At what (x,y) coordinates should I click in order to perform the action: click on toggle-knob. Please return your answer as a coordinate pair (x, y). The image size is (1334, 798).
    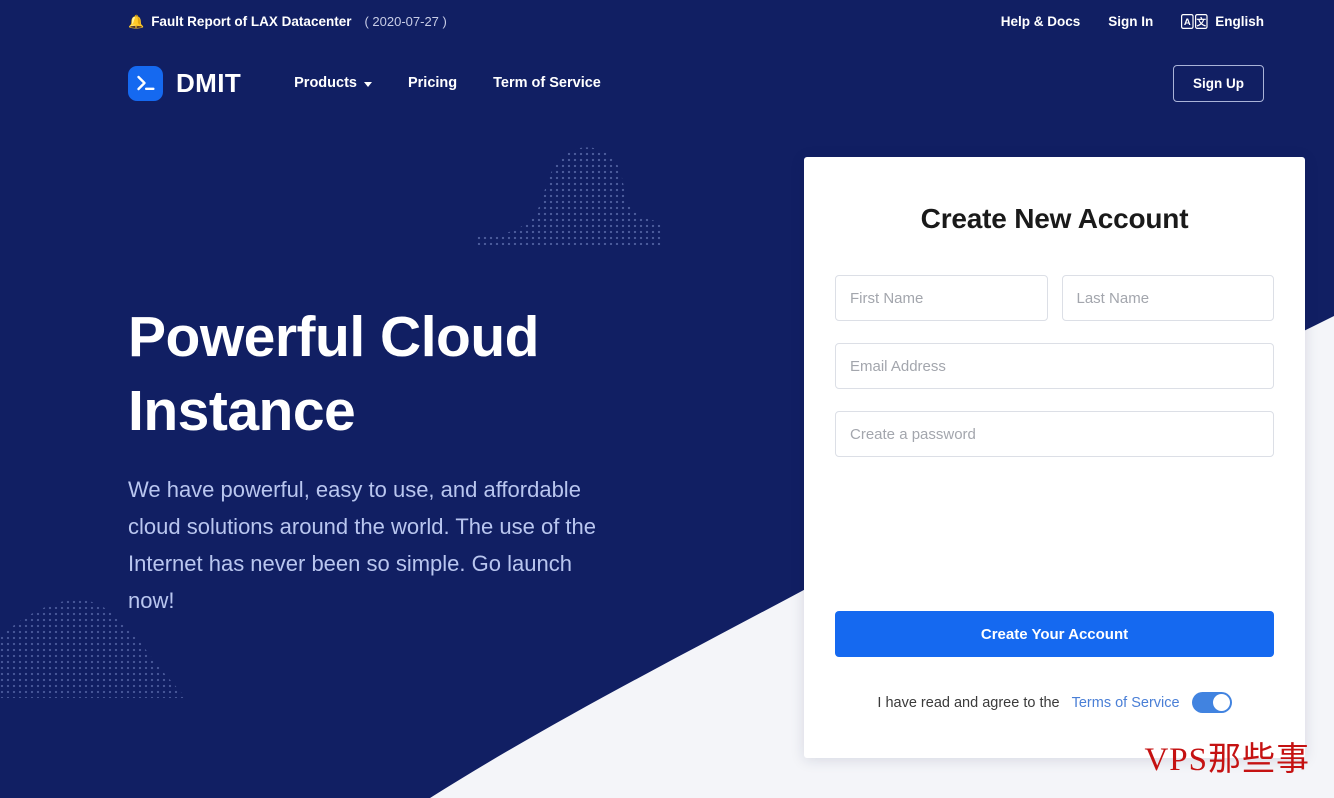
    Looking at the image, I should click on (1221, 702).